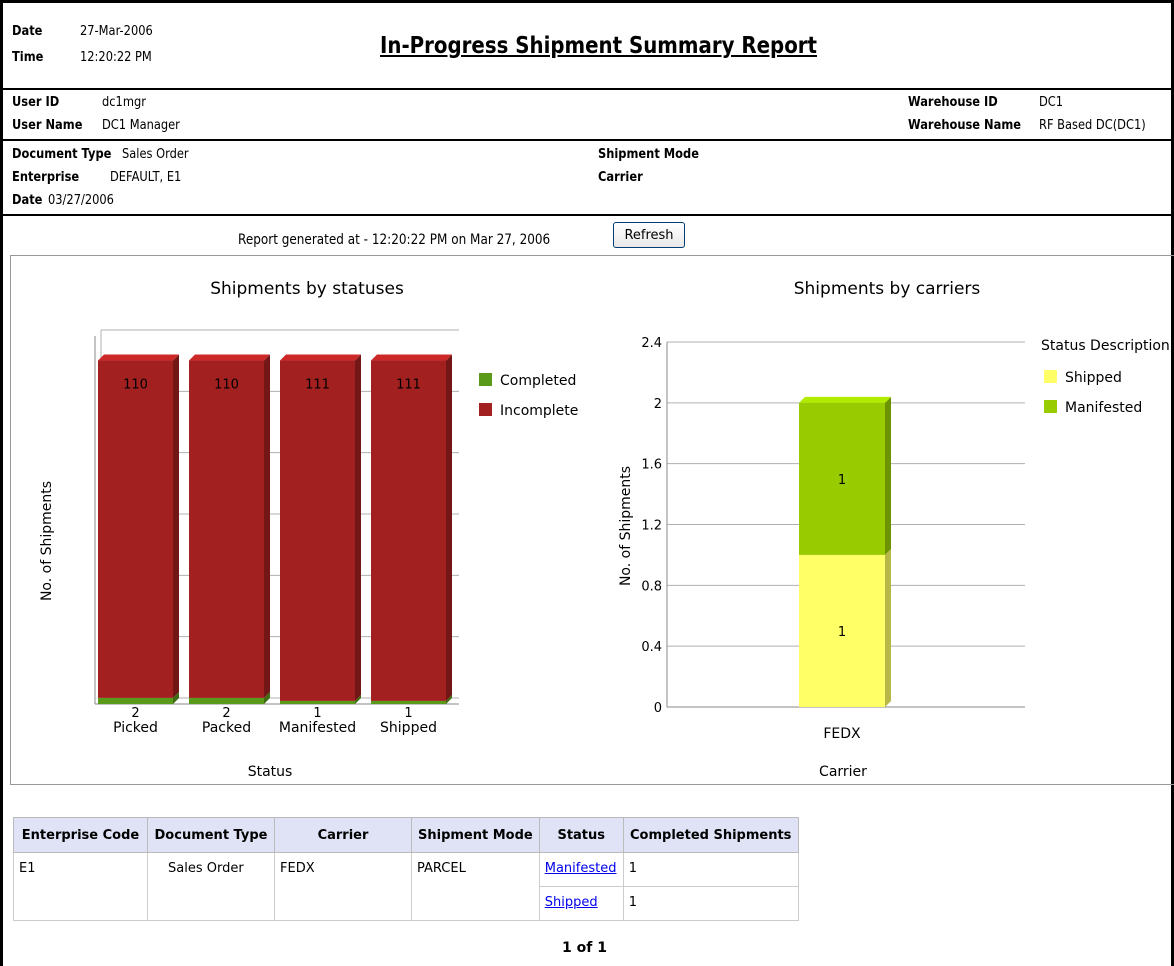 The height and width of the screenshot is (966, 1174). Describe the element at coordinates (80, 835) in the screenshot. I see `col-enterprise-code: Enterprise Code` at that location.